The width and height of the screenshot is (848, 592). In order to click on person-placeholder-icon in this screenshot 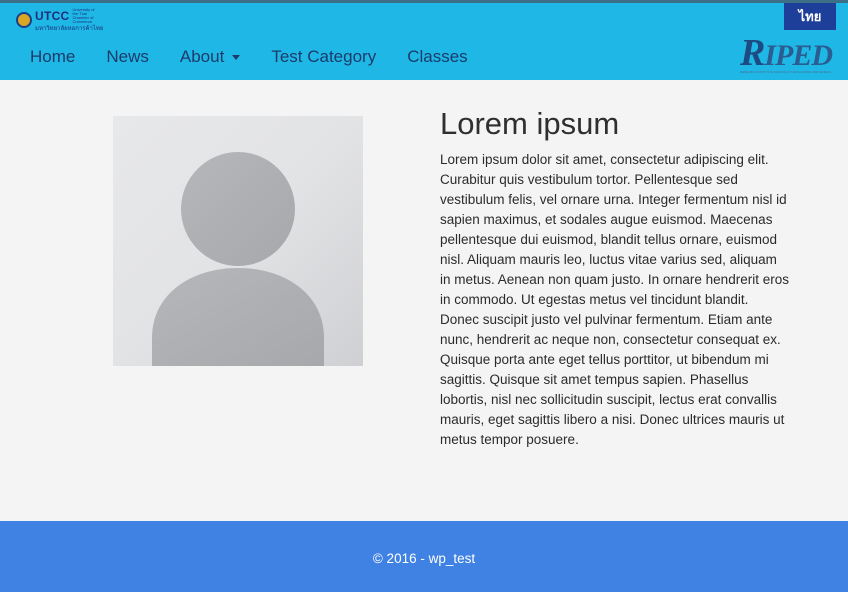, I will do `click(238, 241)`.